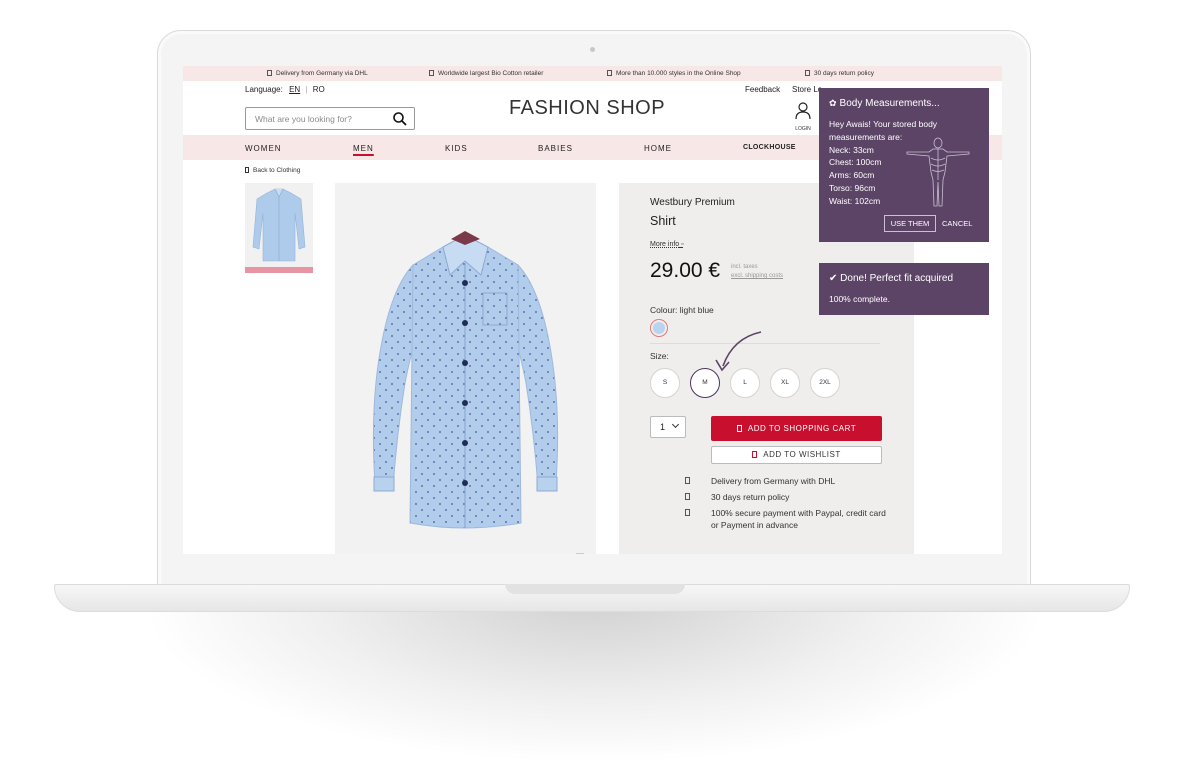  What do you see at coordinates (609, 73) in the screenshot?
I see `tag-icon` at bounding box center [609, 73].